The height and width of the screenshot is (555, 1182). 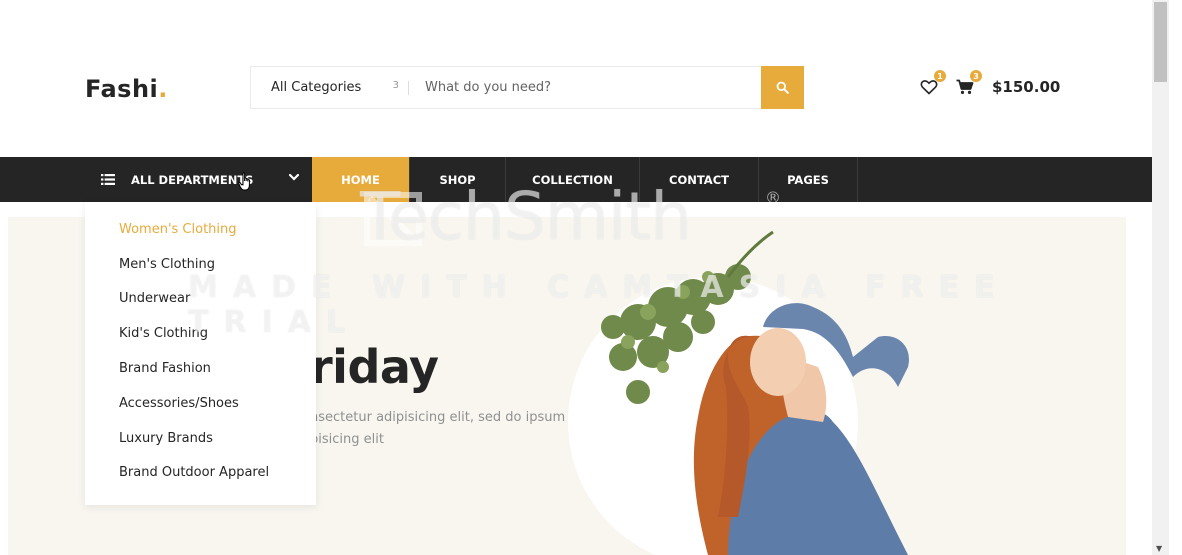 I want to click on dept-item-womens-clothing: Women's Clothing, so click(x=200, y=229).